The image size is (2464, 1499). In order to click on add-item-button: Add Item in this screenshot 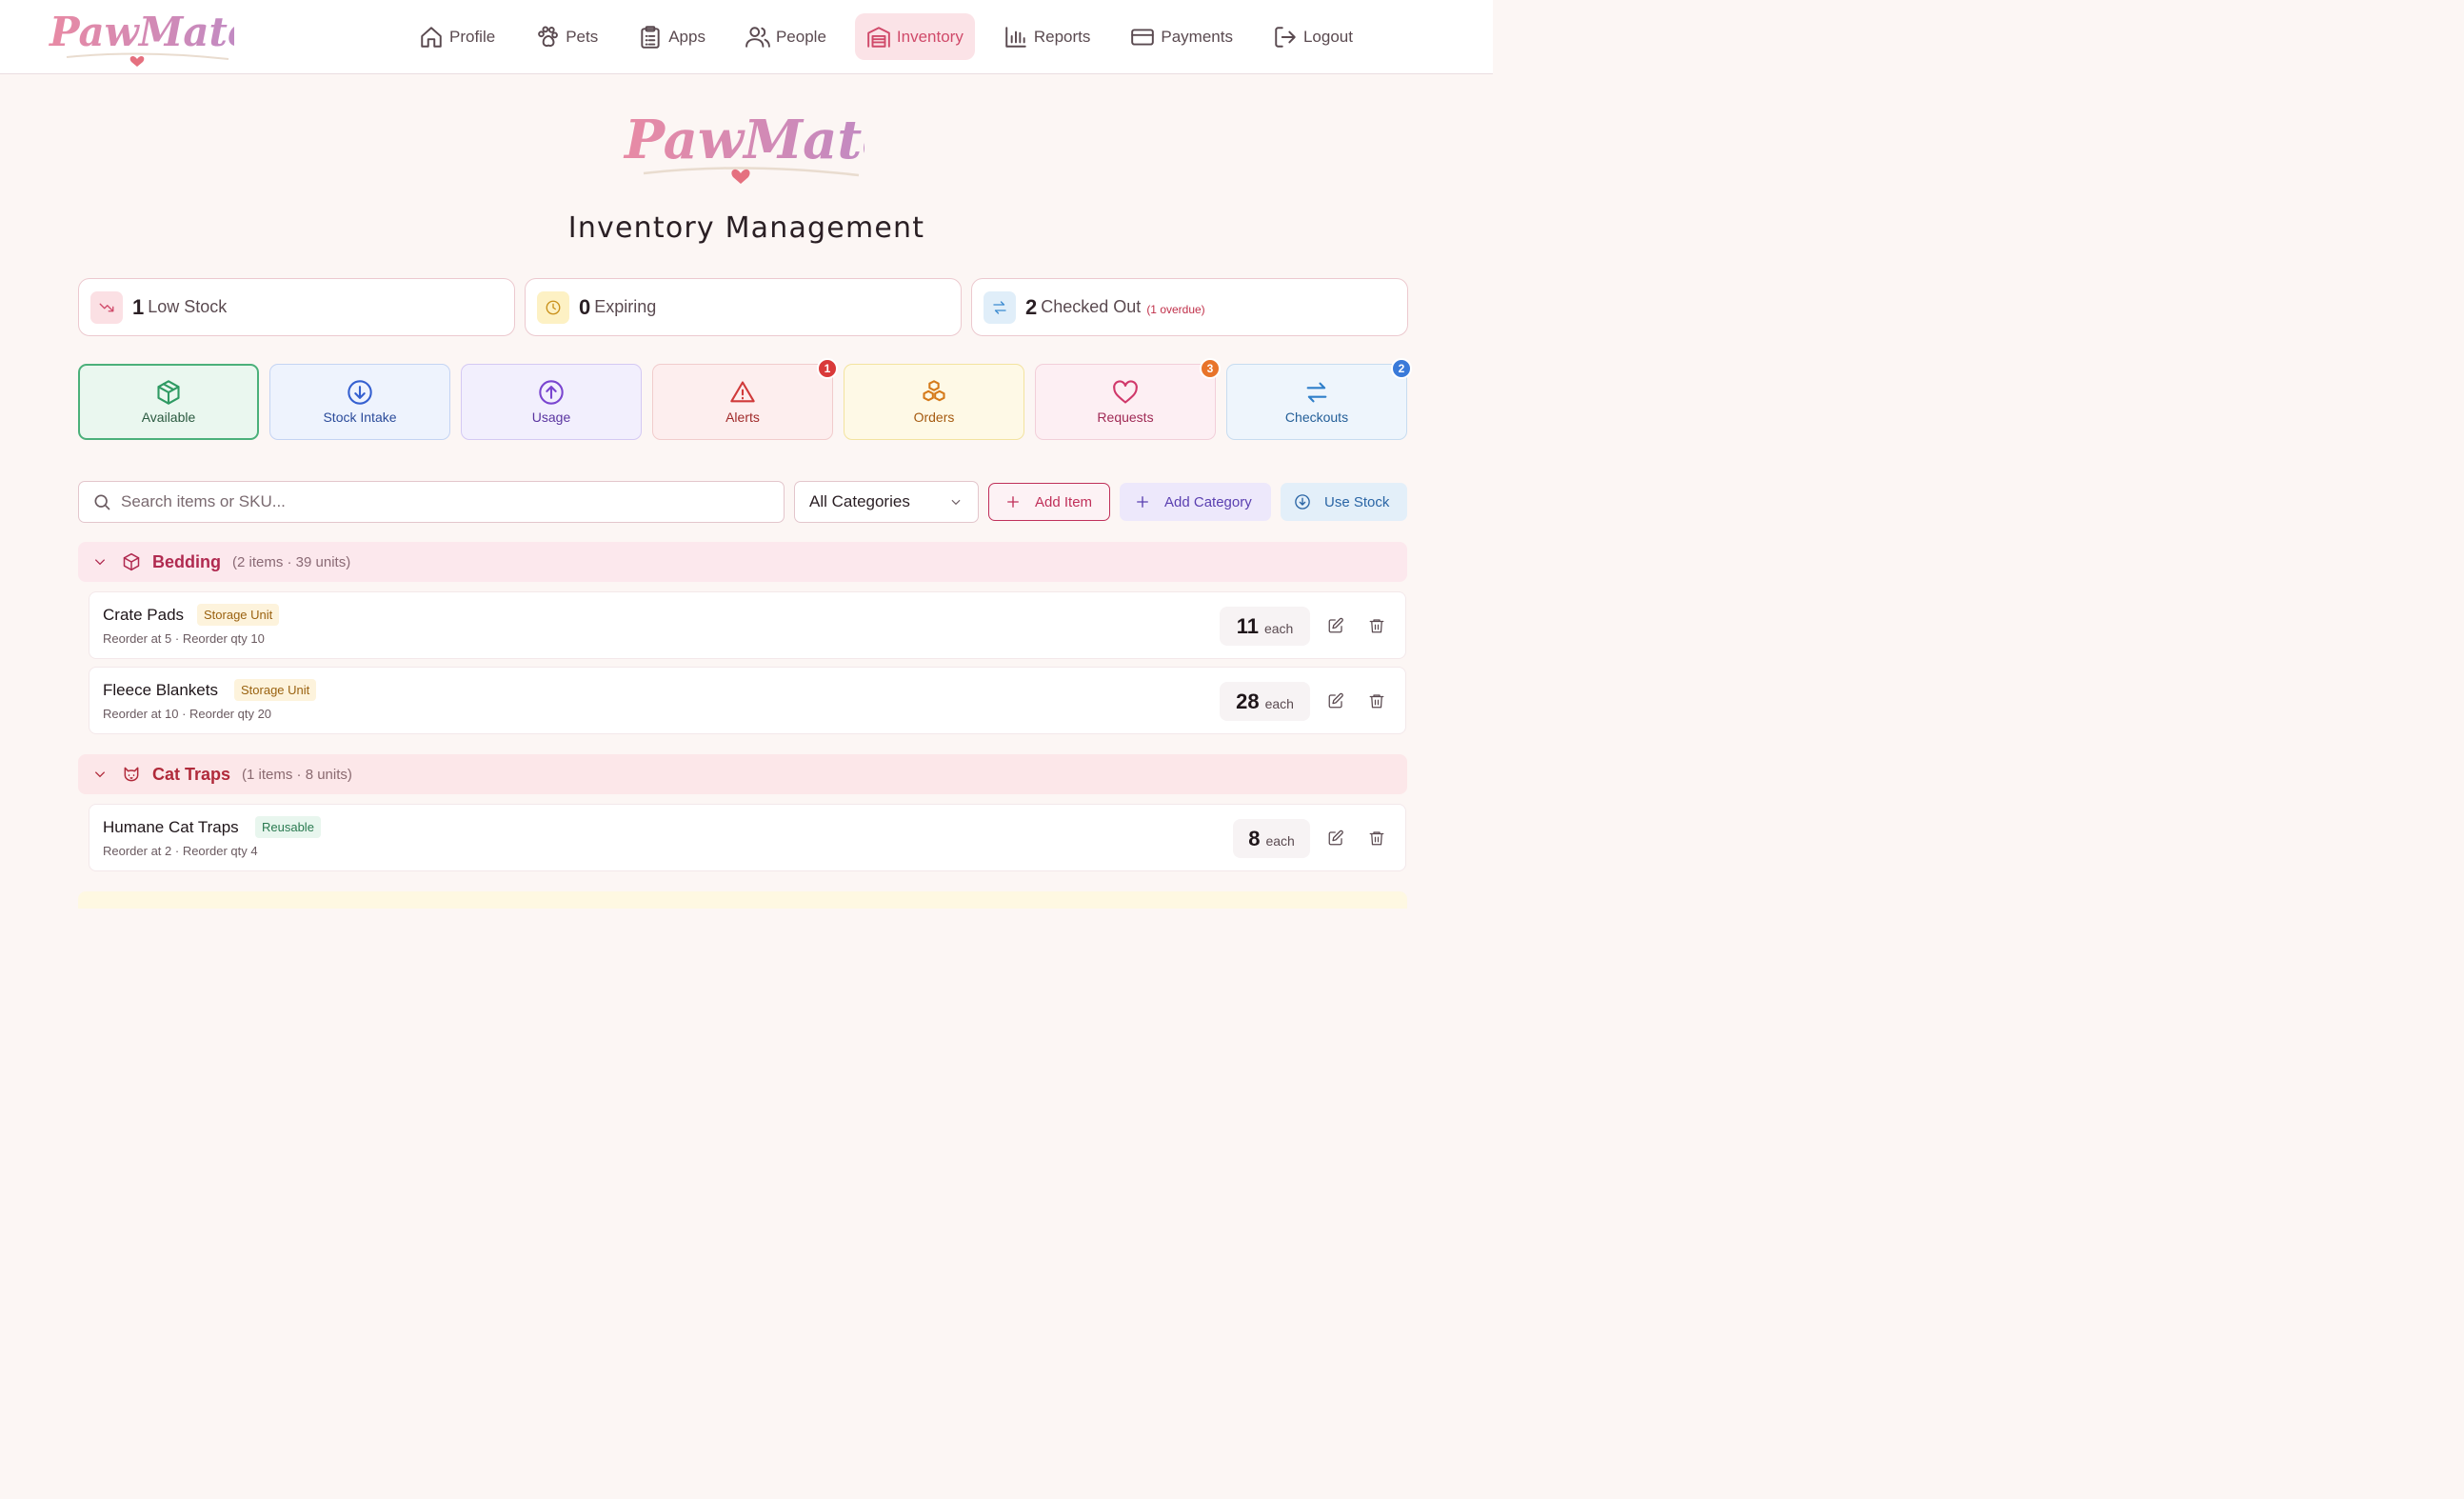, I will do `click(1049, 502)`.